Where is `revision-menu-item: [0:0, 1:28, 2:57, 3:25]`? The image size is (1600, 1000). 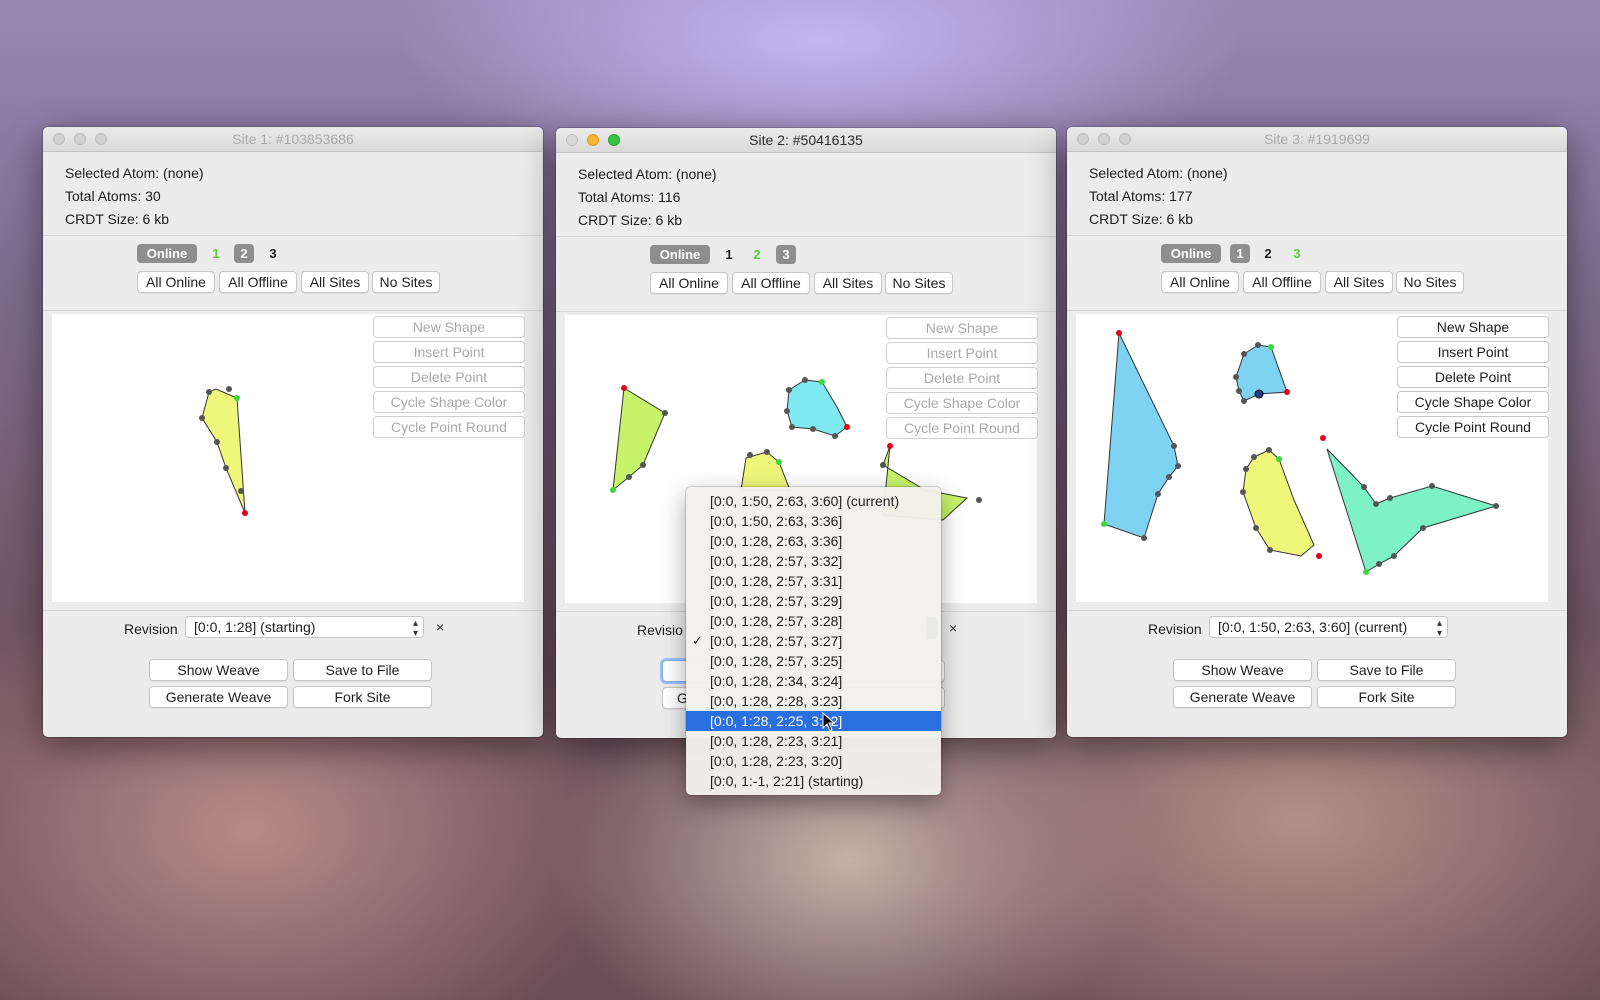
revision-menu-item: [0:0, 1:28, 2:57, 3:25] is located at coordinates (813, 661).